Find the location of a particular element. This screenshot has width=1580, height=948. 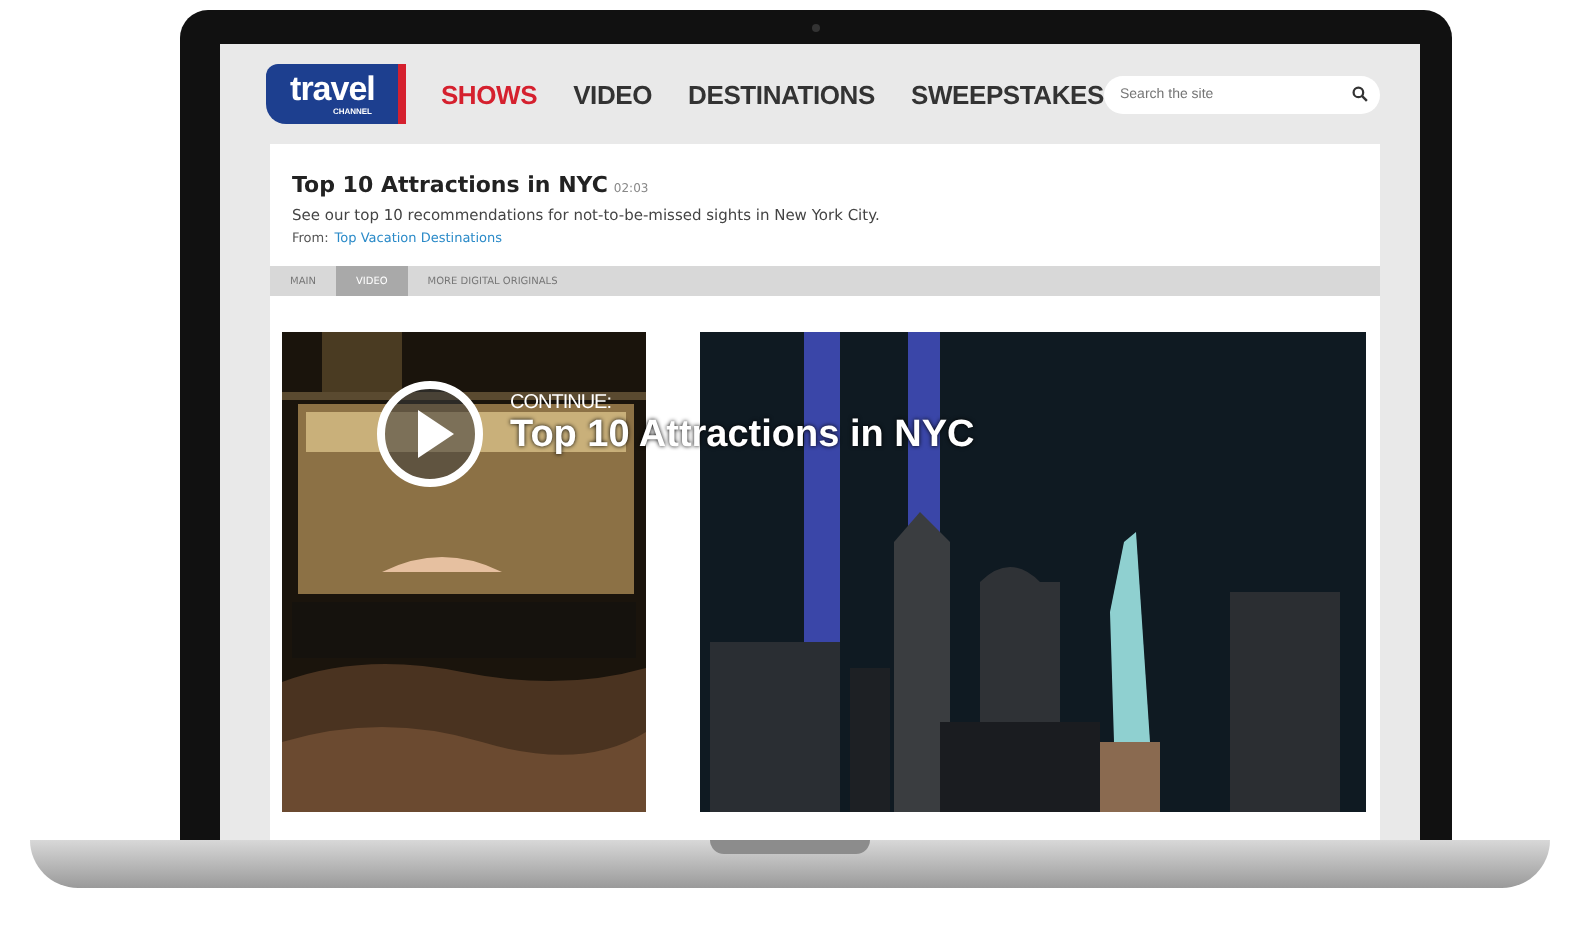

continue-label: CONTINUE: is located at coordinates (561, 402).